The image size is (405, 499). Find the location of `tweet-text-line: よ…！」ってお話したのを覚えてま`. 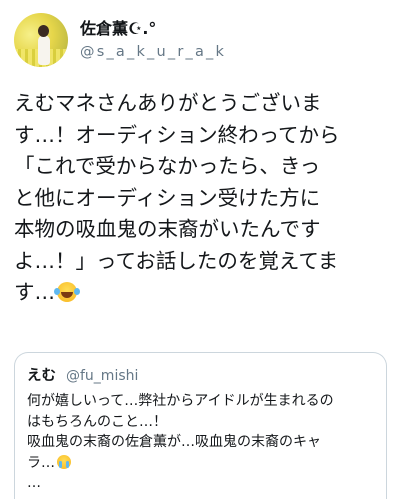

tweet-text-line: よ…！」ってお話したのを覚えてま is located at coordinates (176, 260).